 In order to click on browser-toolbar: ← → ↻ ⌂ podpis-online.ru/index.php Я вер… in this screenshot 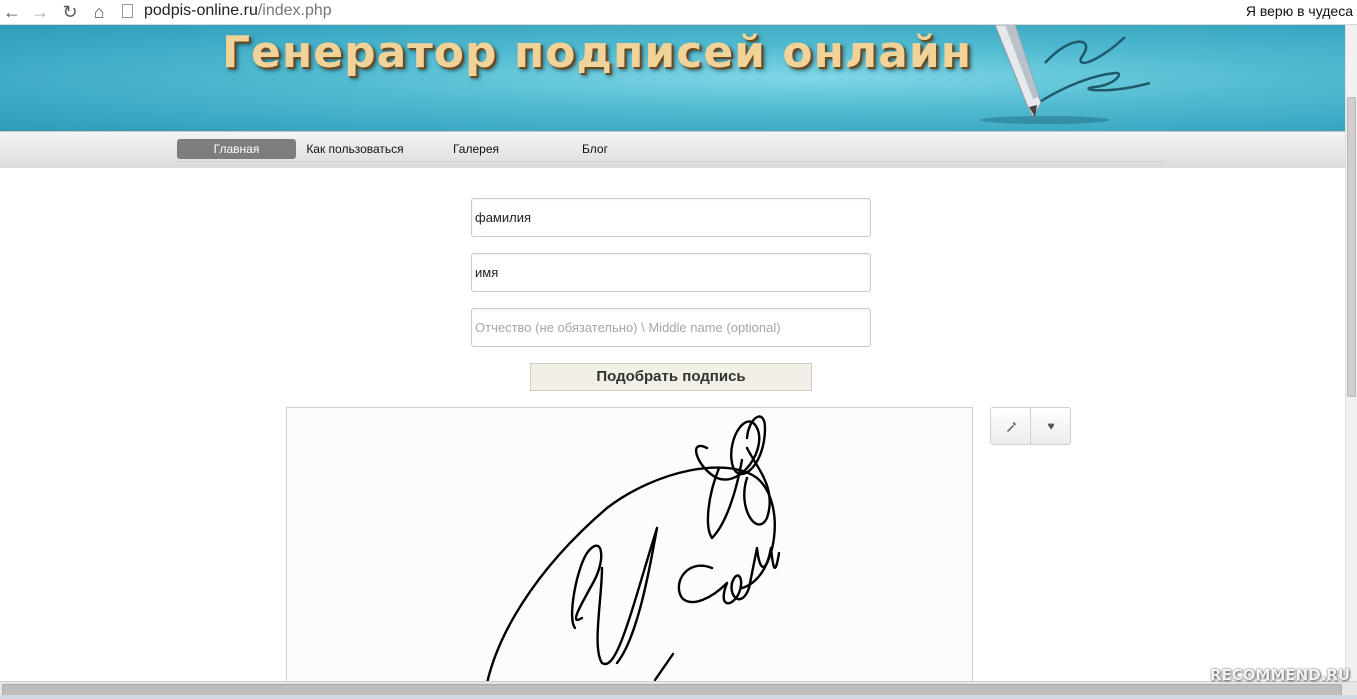, I will do `click(678, 12)`.